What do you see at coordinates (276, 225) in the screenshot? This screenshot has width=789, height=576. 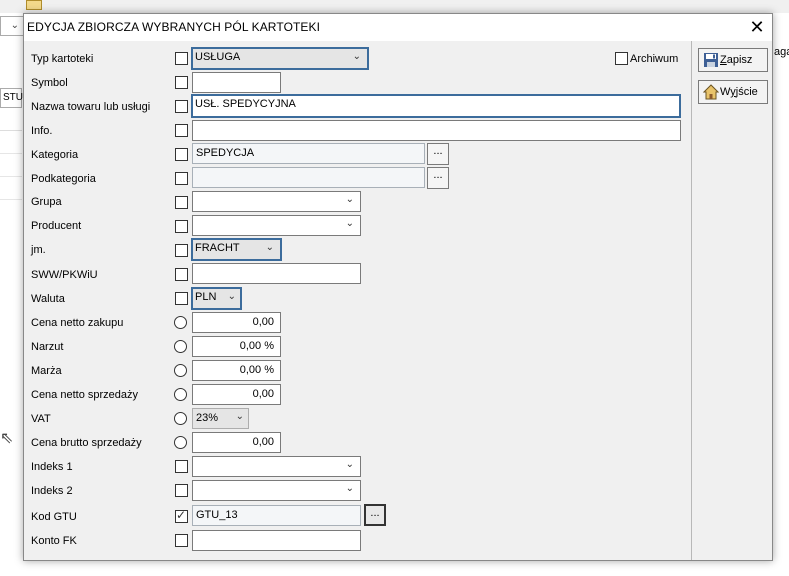 I see `select-producent: ⌄` at bounding box center [276, 225].